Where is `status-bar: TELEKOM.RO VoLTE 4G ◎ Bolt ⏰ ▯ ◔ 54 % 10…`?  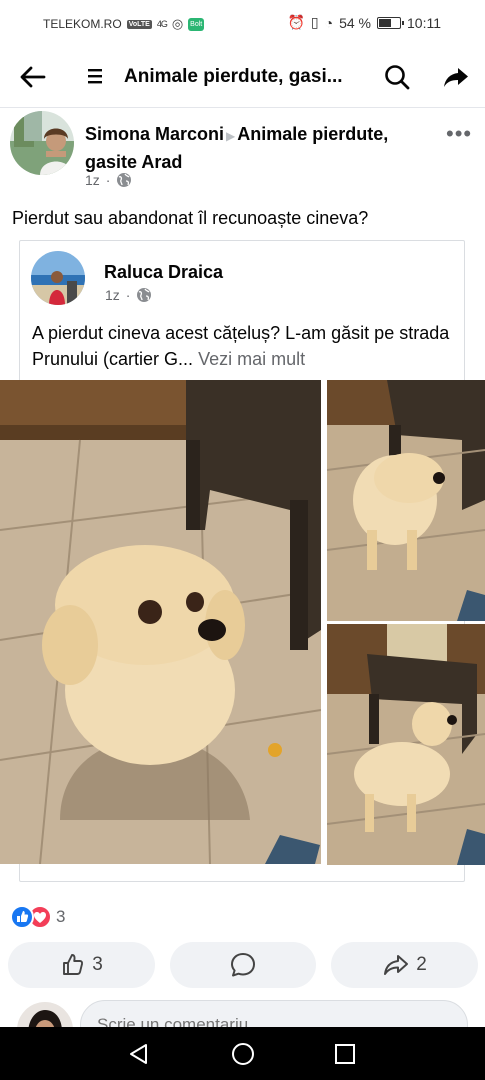
status-bar: TELEKOM.RO VoLTE 4G ◎ Bolt ⏰ ▯ ◔ 54 % 10… is located at coordinates (242, 23).